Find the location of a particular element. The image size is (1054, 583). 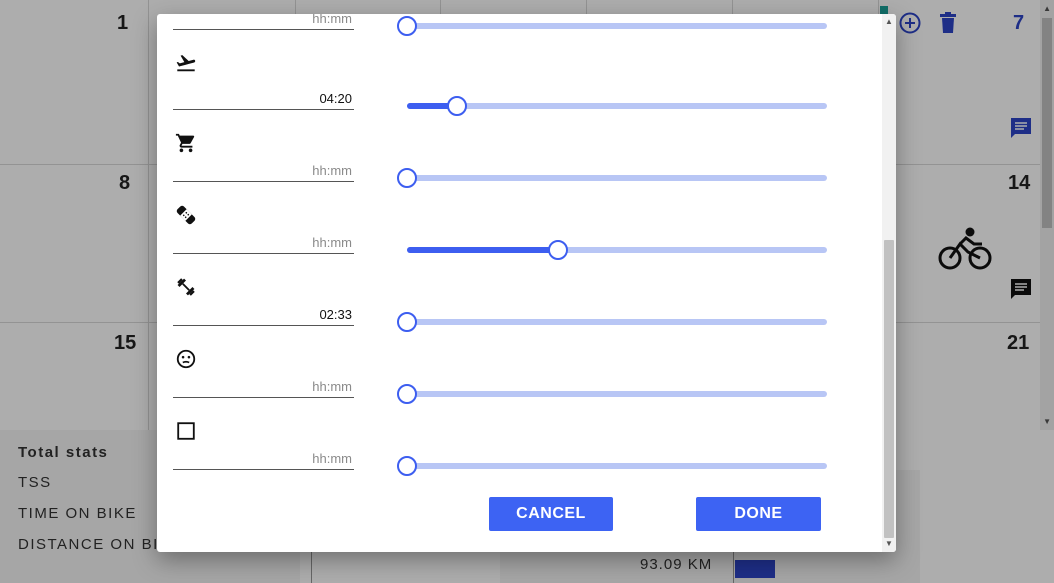

scroll-down-icon: ▼ is located at coordinates (889, 543).